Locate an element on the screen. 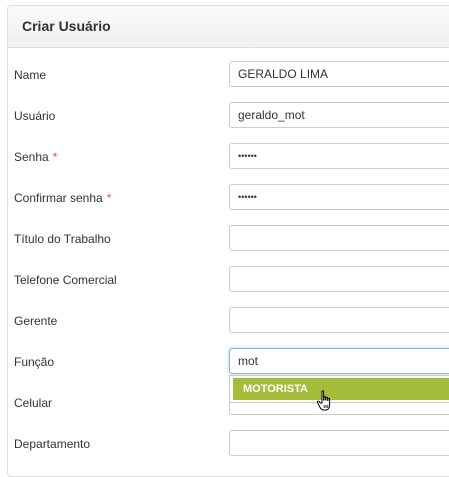 The height and width of the screenshot is (477, 449). field-label-username: Usuário is located at coordinates (35, 116).